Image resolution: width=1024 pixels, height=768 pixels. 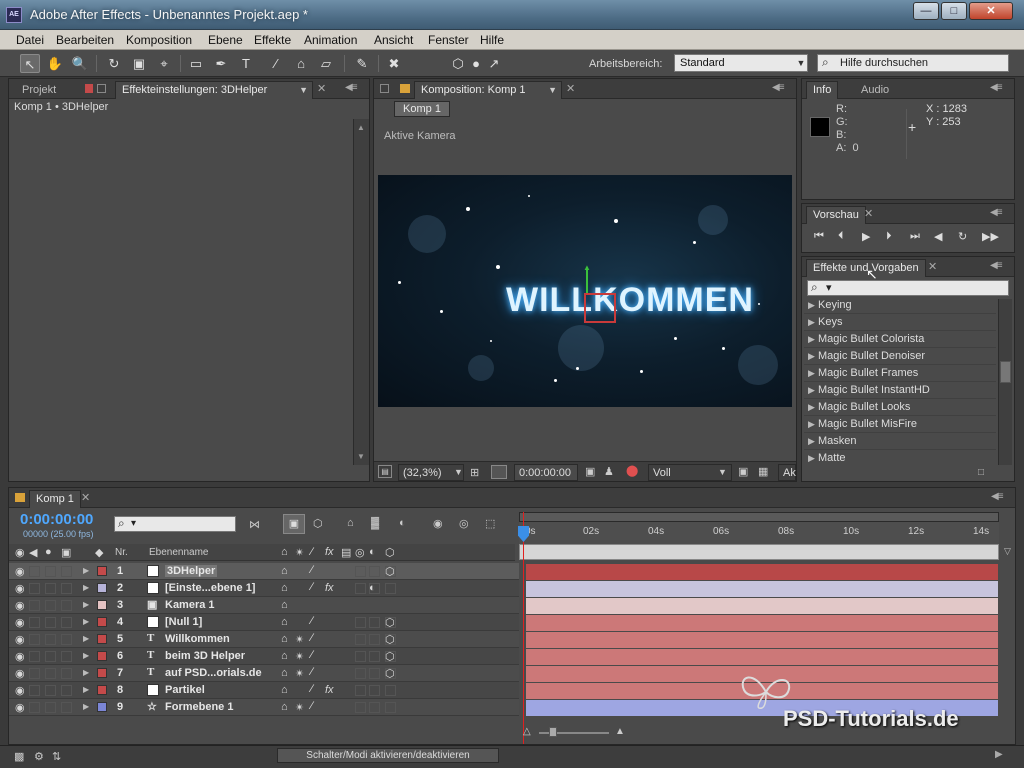 I want to click on menu-komposition: Komposition, so click(x=159, y=40).